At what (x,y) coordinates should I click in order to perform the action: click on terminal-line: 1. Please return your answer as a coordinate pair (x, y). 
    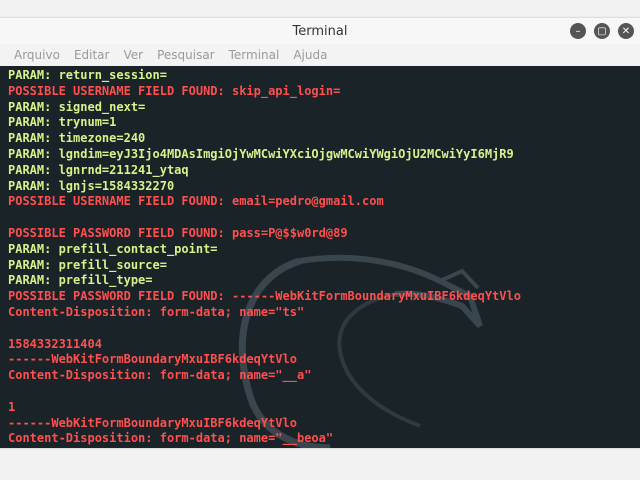
    Looking at the image, I should click on (12, 406).